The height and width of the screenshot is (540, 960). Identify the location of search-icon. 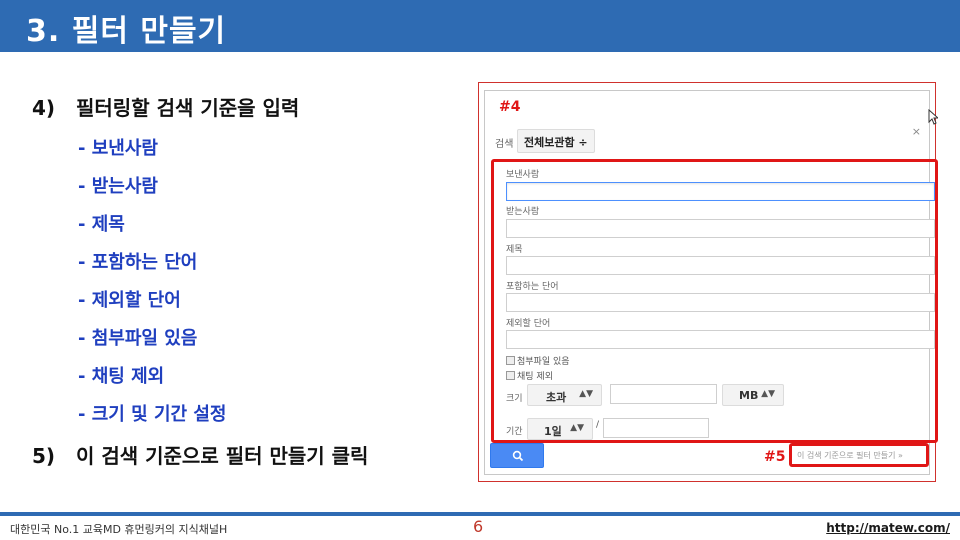
(518, 456).